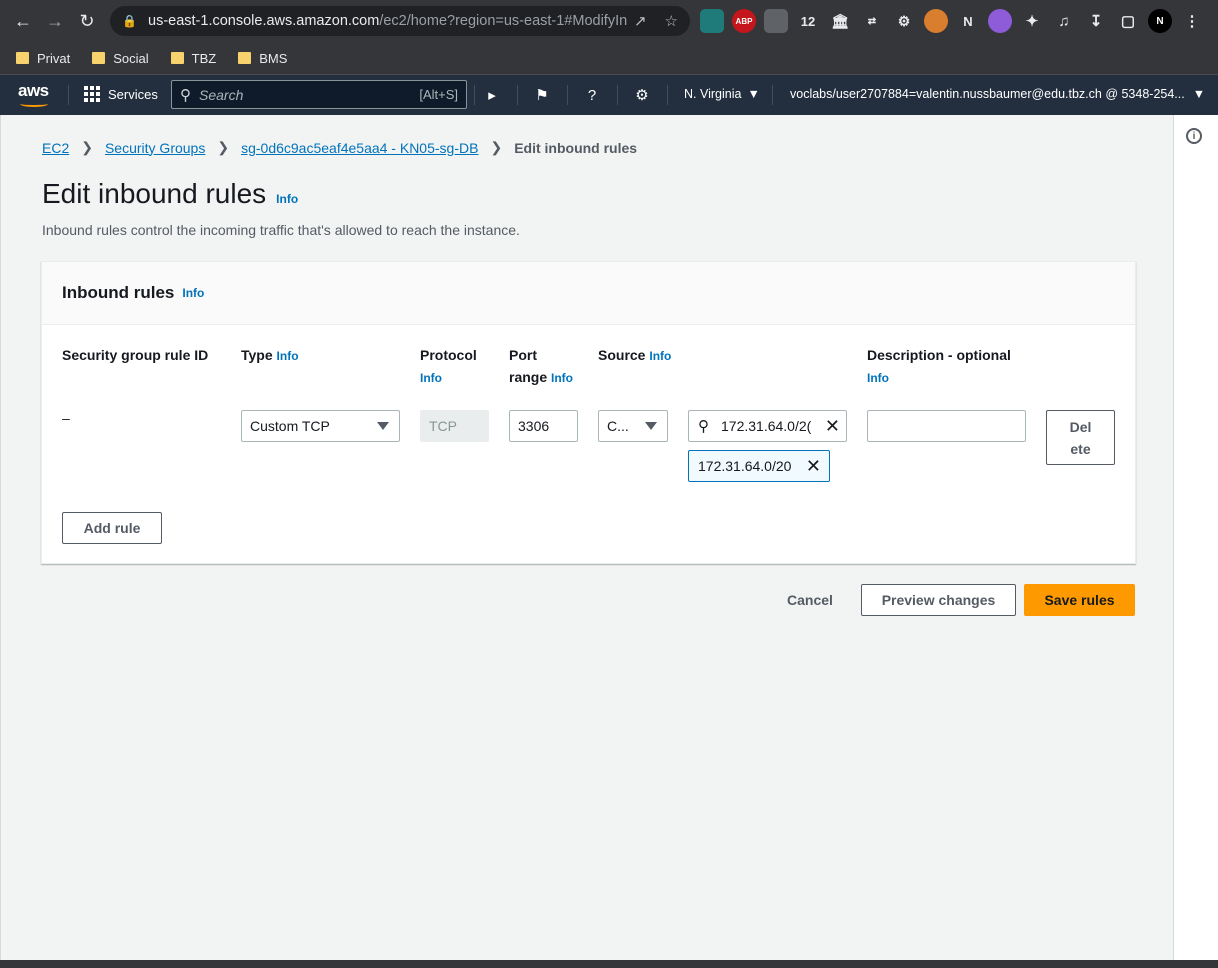  Describe the element at coordinates (33, 94) in the screenshot. I see `aws-logo: aws` at that location.